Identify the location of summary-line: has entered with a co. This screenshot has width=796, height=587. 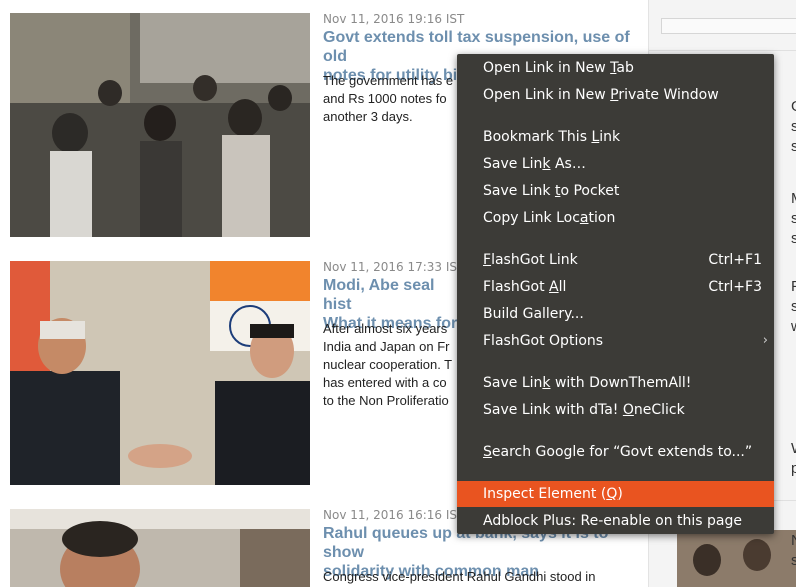
(385, 382).